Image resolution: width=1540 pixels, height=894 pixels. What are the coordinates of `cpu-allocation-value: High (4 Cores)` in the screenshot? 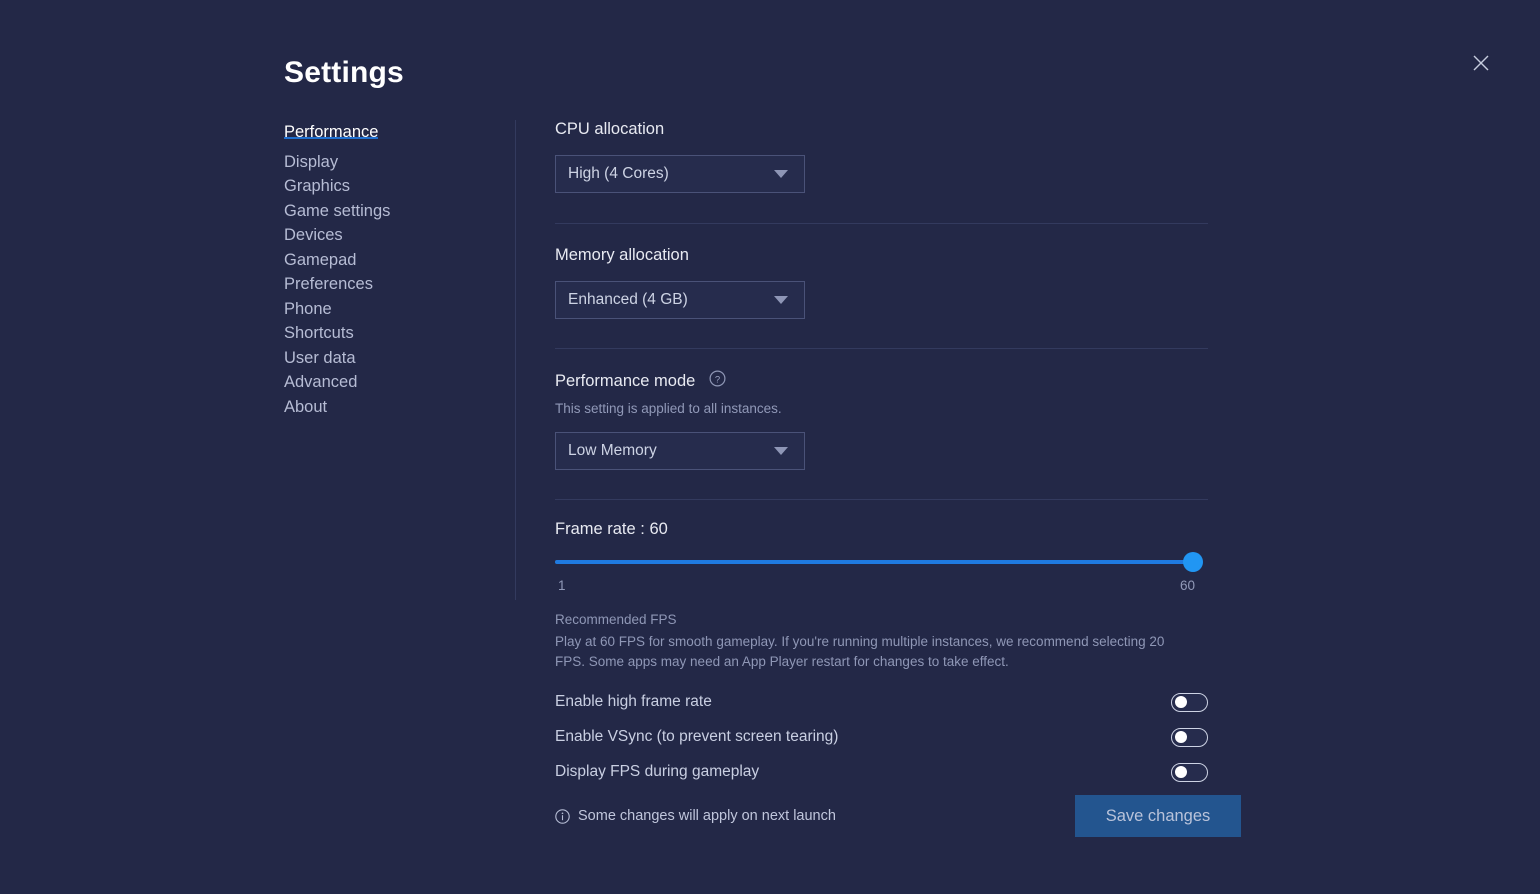 It's located at (618, 173).